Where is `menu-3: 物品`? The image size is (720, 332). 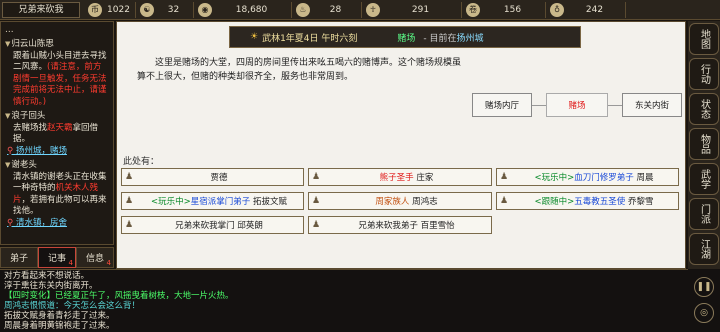 menu-3: 物品 is located at coordinates (704, 144).